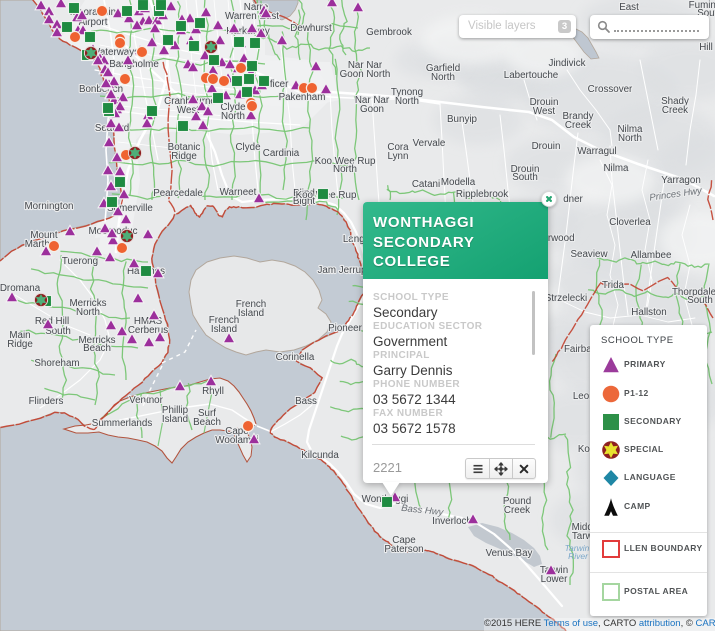  Describe the element at coordinates (706, 47) in the screenshot. I see `svg-text: Hill` at that location.